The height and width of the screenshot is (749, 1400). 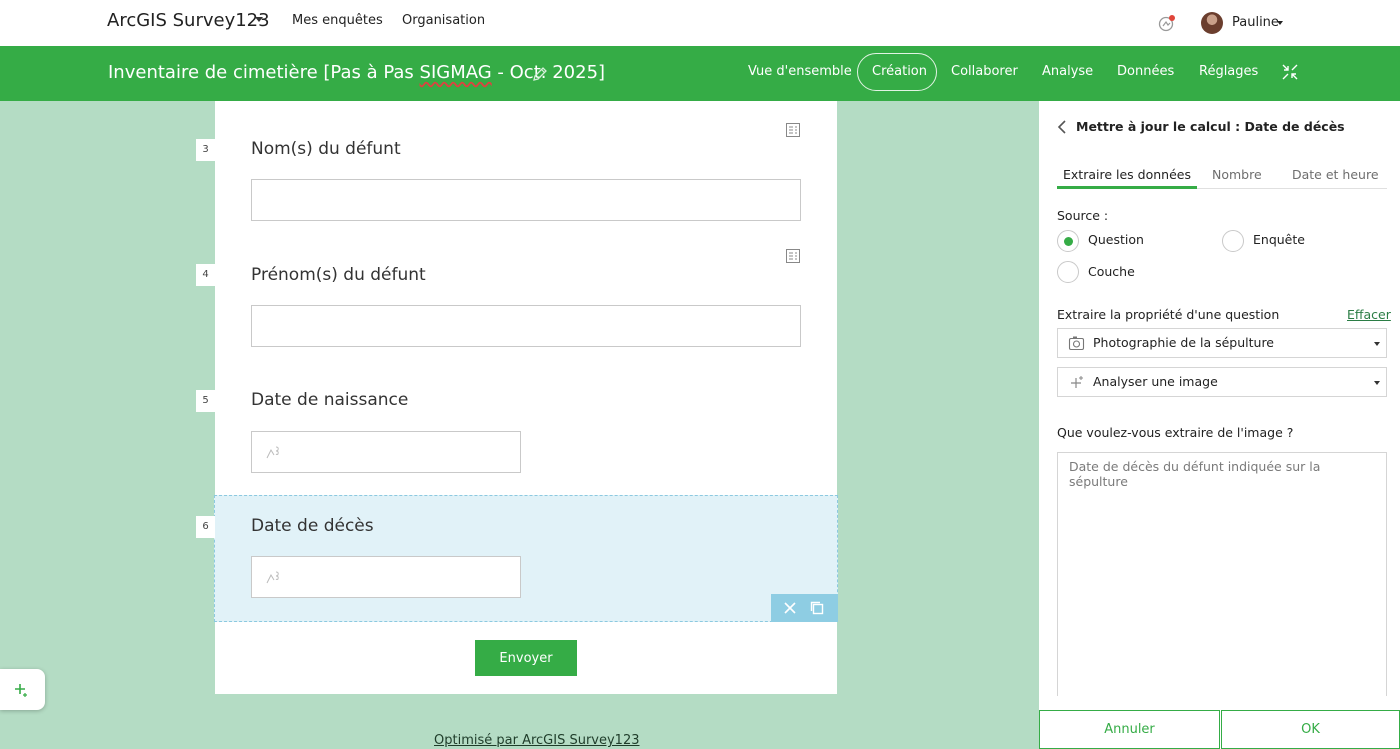 What do you see at coordinates (1237, 174) in the screenshot?
I see `tab-number: Nombre` at bounding box center [1237, 174].